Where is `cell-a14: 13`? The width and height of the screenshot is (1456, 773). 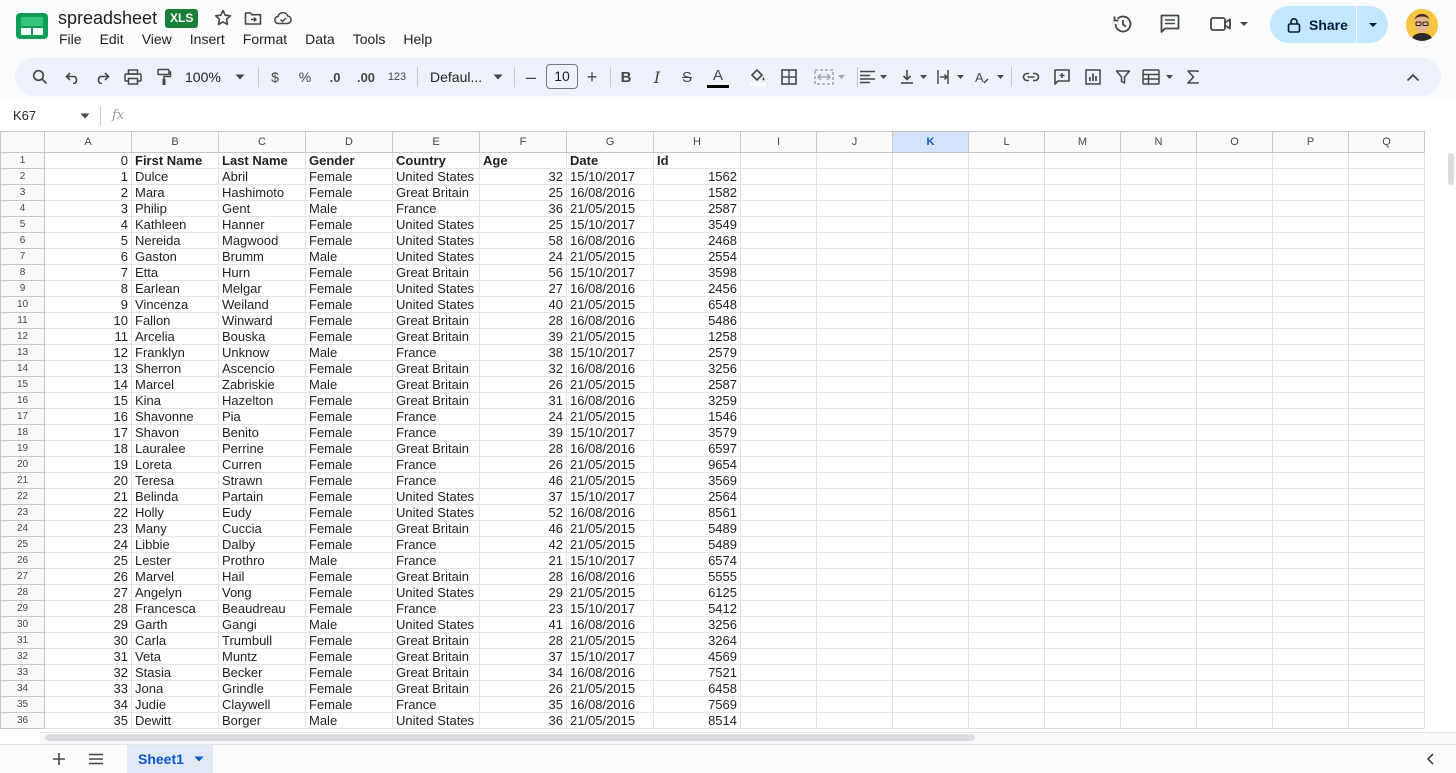 cell-a14: 13 is located at coordinates (88, 368).